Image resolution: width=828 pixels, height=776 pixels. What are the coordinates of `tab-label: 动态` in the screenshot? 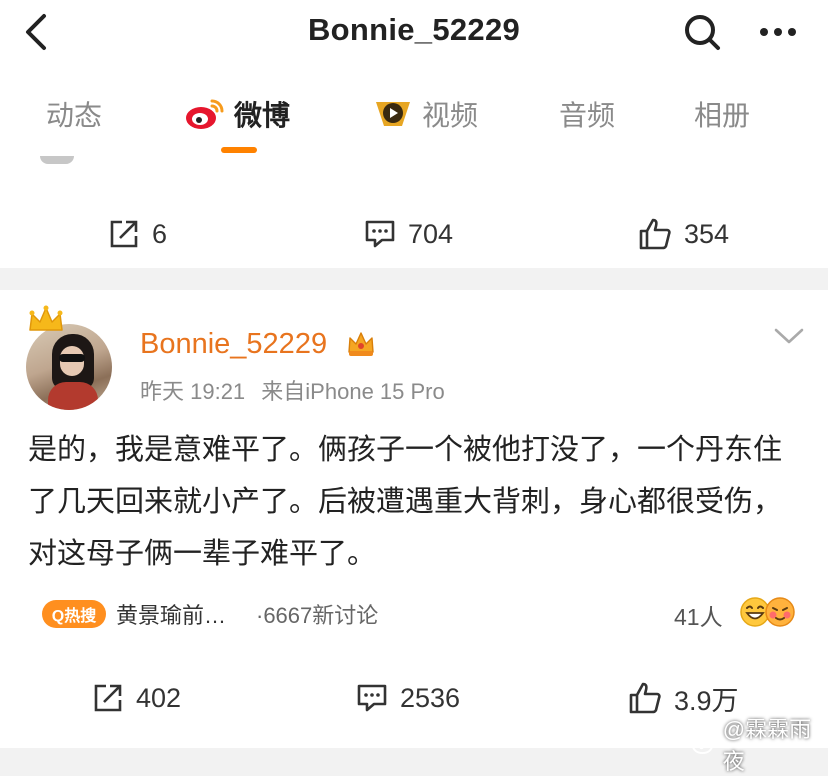 It's located at (74, 115).